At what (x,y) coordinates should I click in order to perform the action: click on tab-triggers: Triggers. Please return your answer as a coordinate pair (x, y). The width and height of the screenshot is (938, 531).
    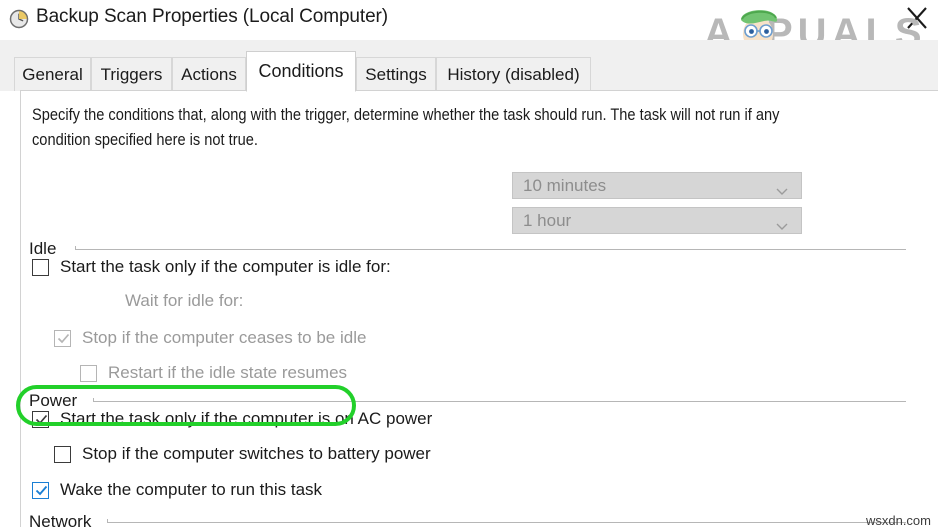
    Looking at the image, I should click on (131, 74).